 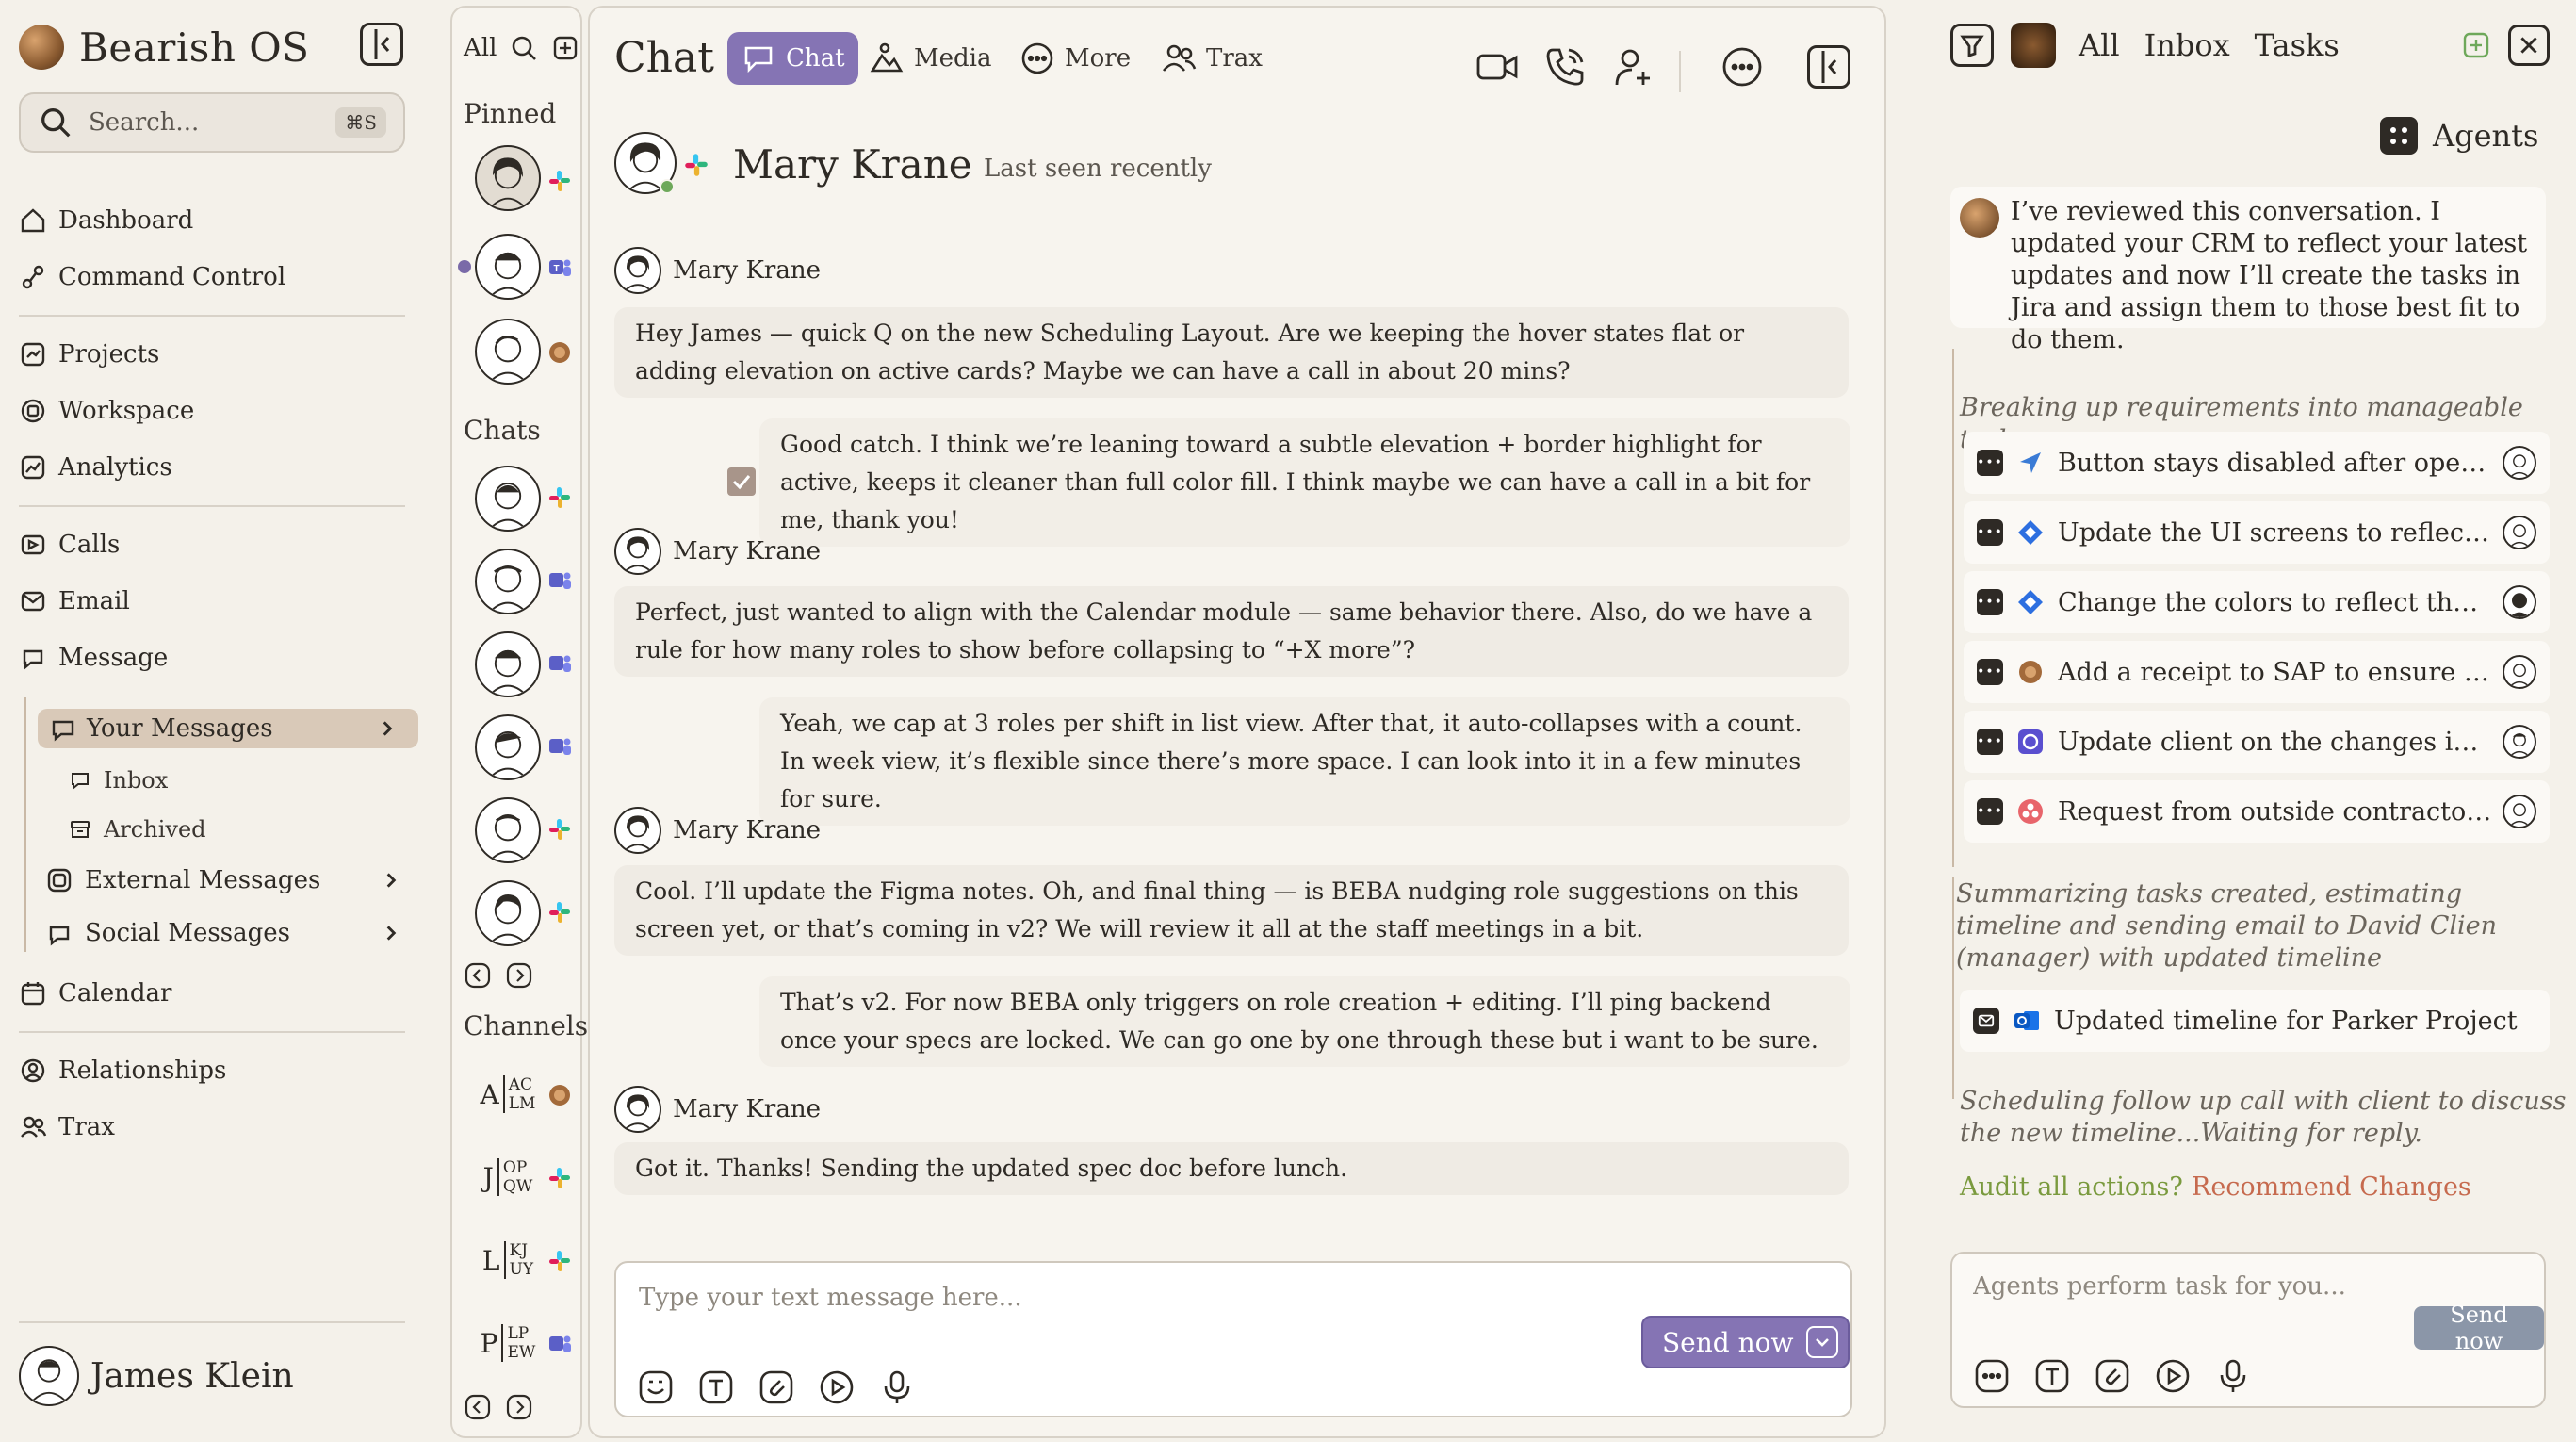 What do you see at coordinates (480, 48) in the screenshot?
I see `filter-all: All` at bounding box center [480, 48].